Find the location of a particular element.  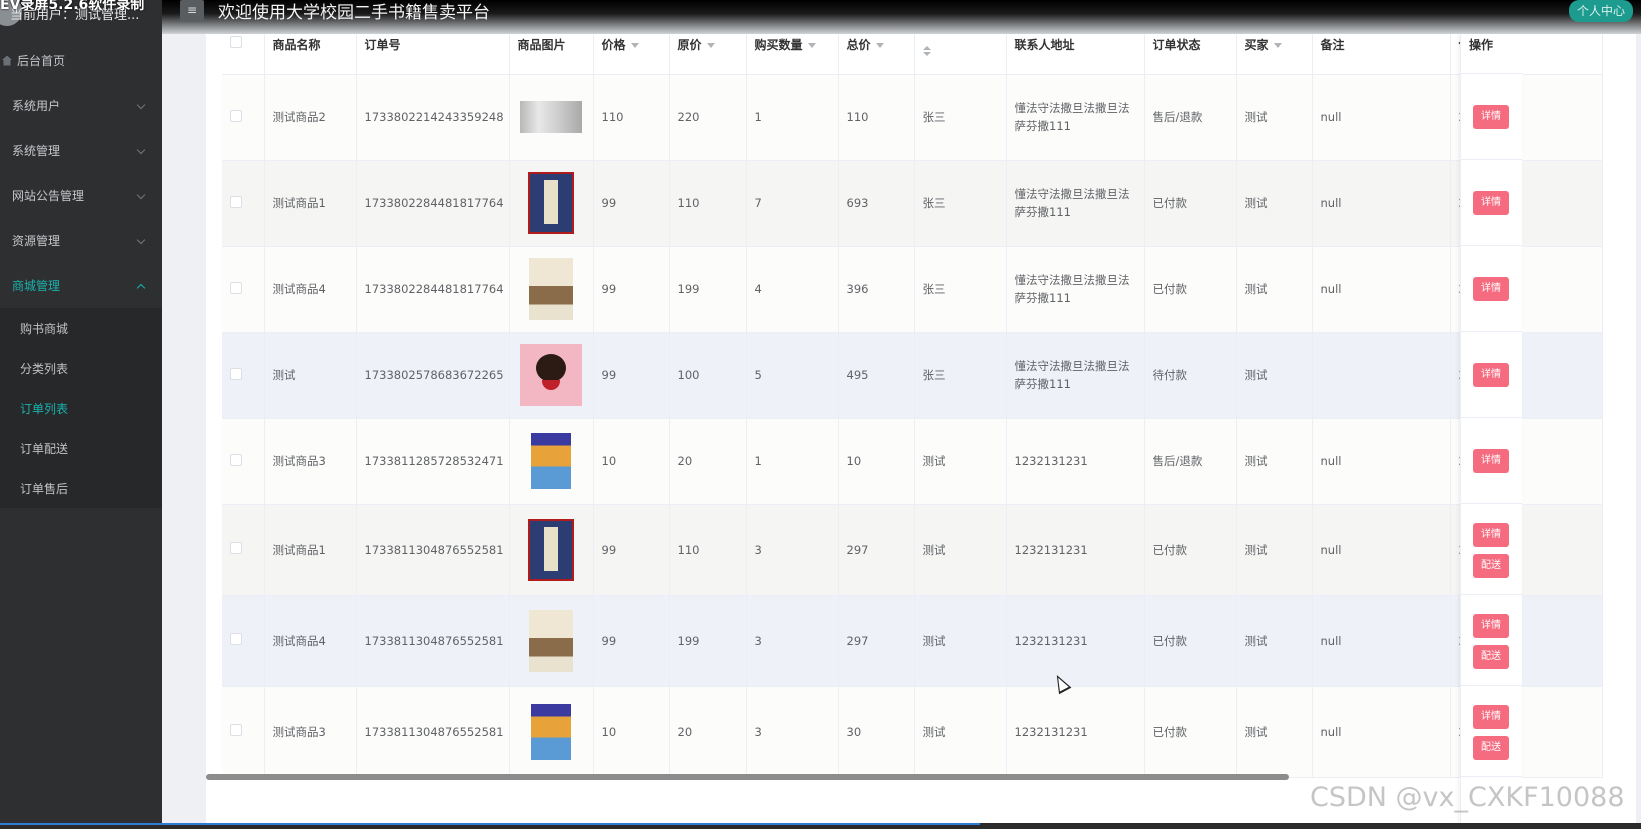

sidebar-item-label: 资源管理 is located at coordinates (36, 241).